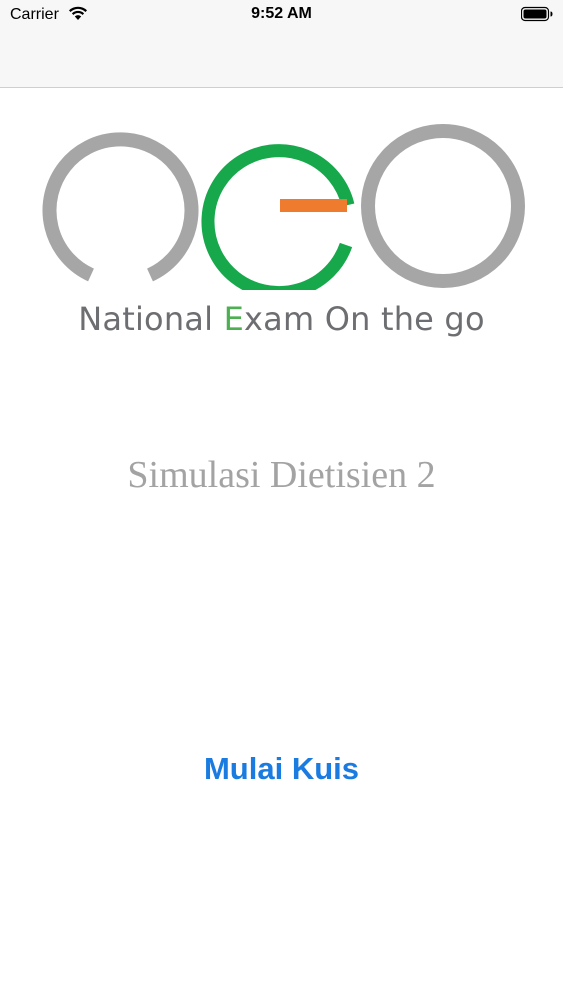 Image resolution: width=563 pixels, height=1000 pixels. I want to click on neo-logo-mark, so click(283, 207).